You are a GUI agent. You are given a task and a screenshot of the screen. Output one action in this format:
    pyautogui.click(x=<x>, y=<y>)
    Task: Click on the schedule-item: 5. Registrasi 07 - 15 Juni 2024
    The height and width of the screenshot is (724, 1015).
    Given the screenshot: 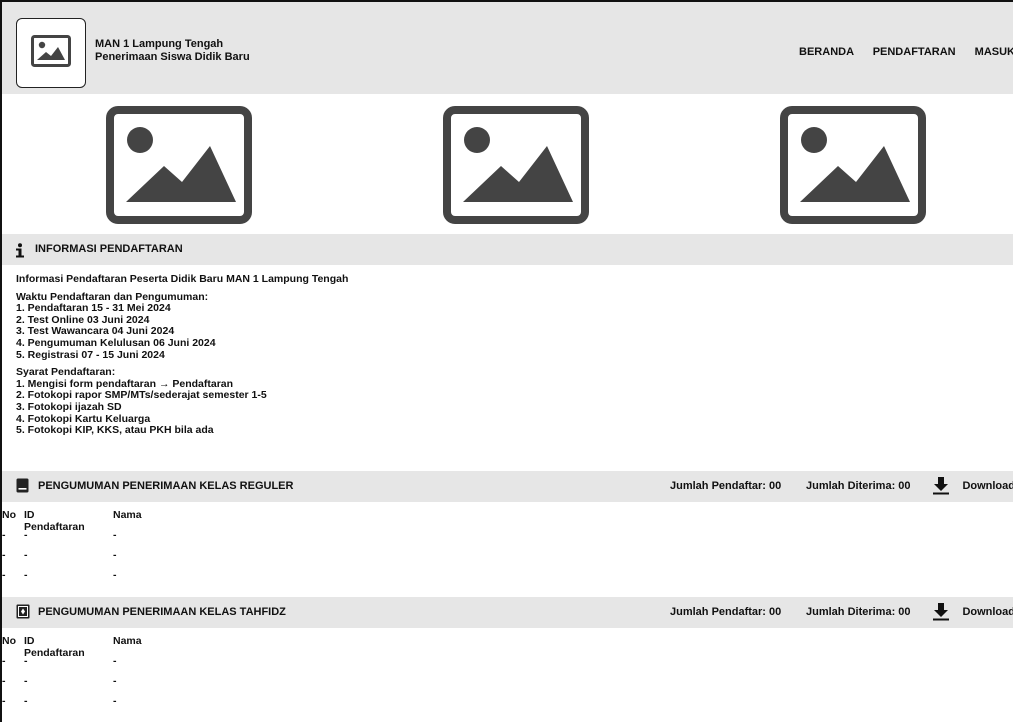 What is the action you would take?
    pyautogui.click(x=90, y=354)
    